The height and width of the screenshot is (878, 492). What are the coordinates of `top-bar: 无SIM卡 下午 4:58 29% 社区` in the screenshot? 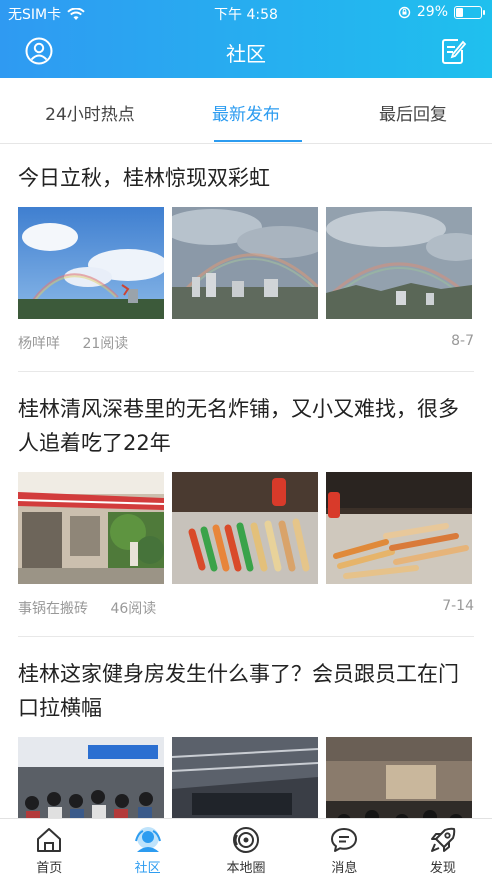 It's located at (246, 39).